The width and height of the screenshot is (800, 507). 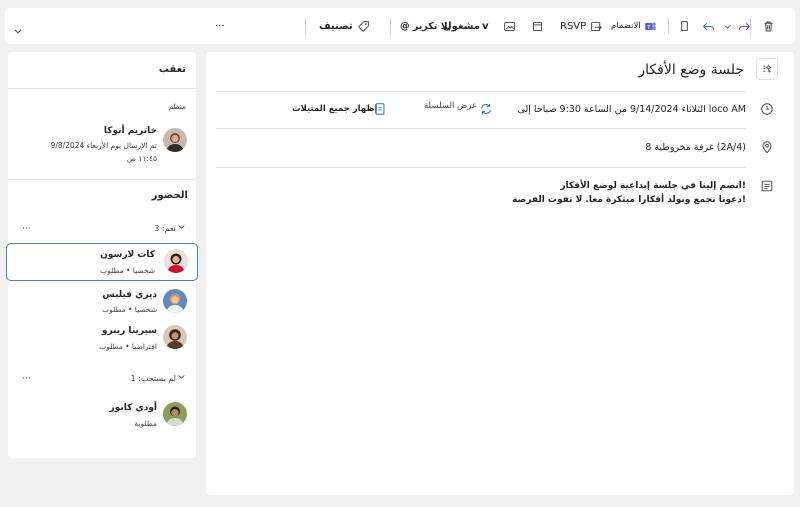 What do you see at coordinates (26, 379) in the screenshot?
I see `no-response-more-button: ···` at bounding box center [26, 379].